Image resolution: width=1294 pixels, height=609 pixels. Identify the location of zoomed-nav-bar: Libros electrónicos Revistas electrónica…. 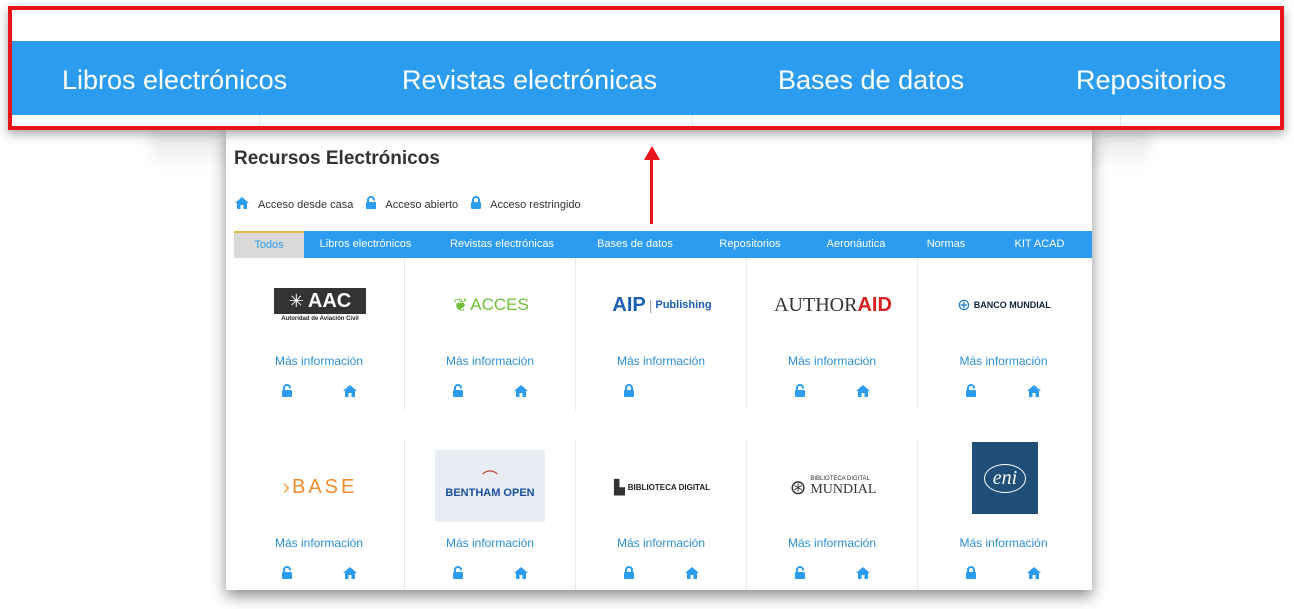
(646, 78).